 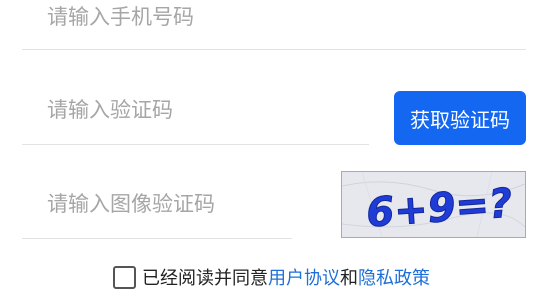 I want to click on image-code-placeholder: 请输入图像验证码, so click(x=131, y=204).